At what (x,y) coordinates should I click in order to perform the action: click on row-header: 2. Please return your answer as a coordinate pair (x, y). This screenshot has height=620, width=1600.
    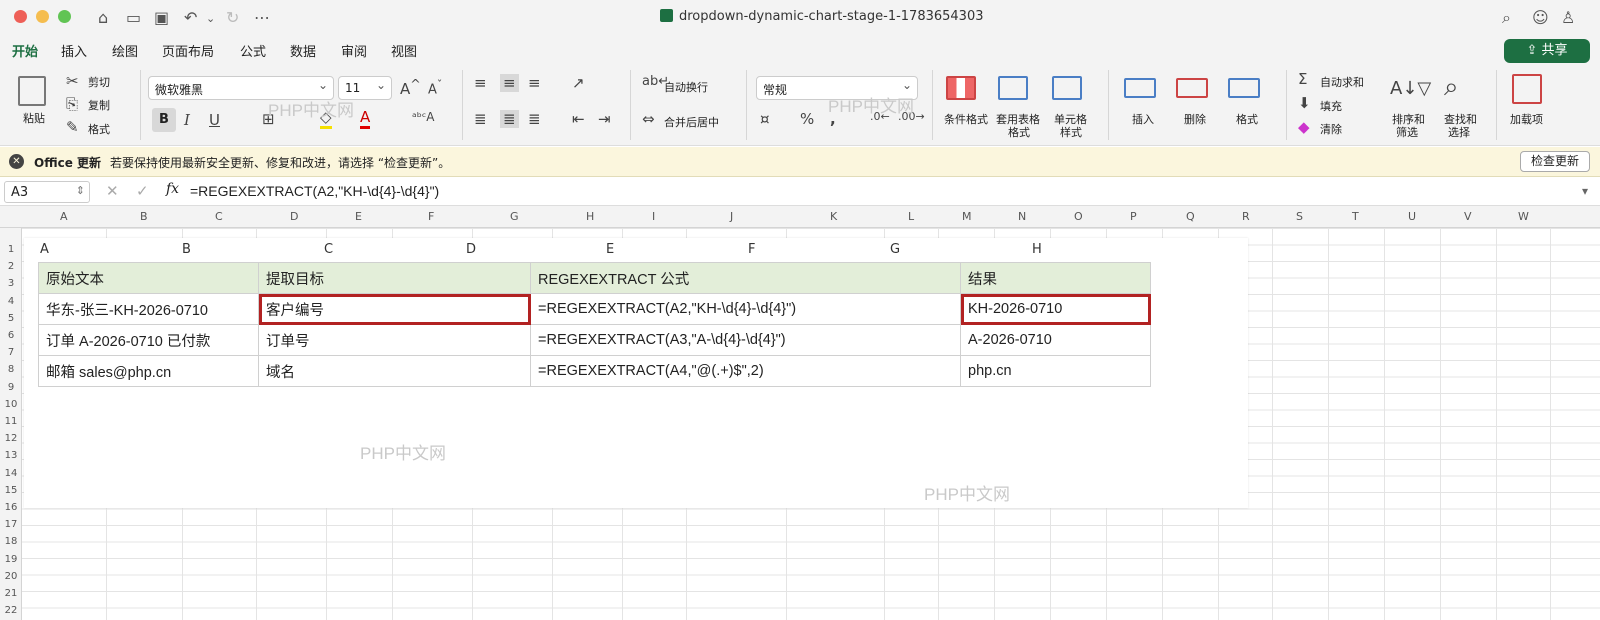
    Looking at the image, I should click on (11, 266).